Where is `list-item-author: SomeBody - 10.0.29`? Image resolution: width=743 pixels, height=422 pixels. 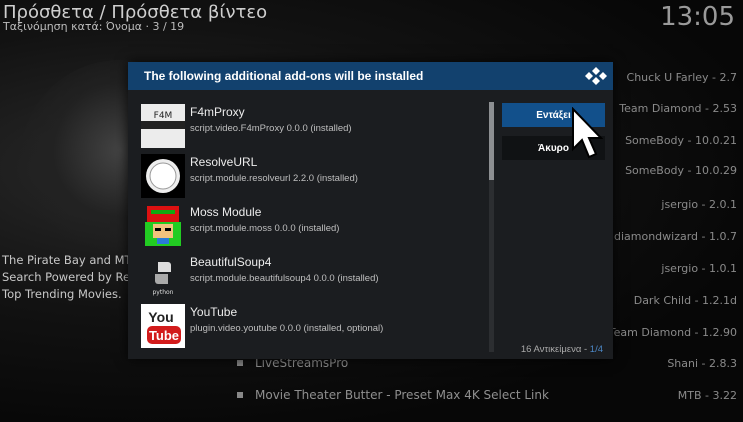
list-item-author: SomeBody - 10.0.29 is located at coordinates (681, 170).